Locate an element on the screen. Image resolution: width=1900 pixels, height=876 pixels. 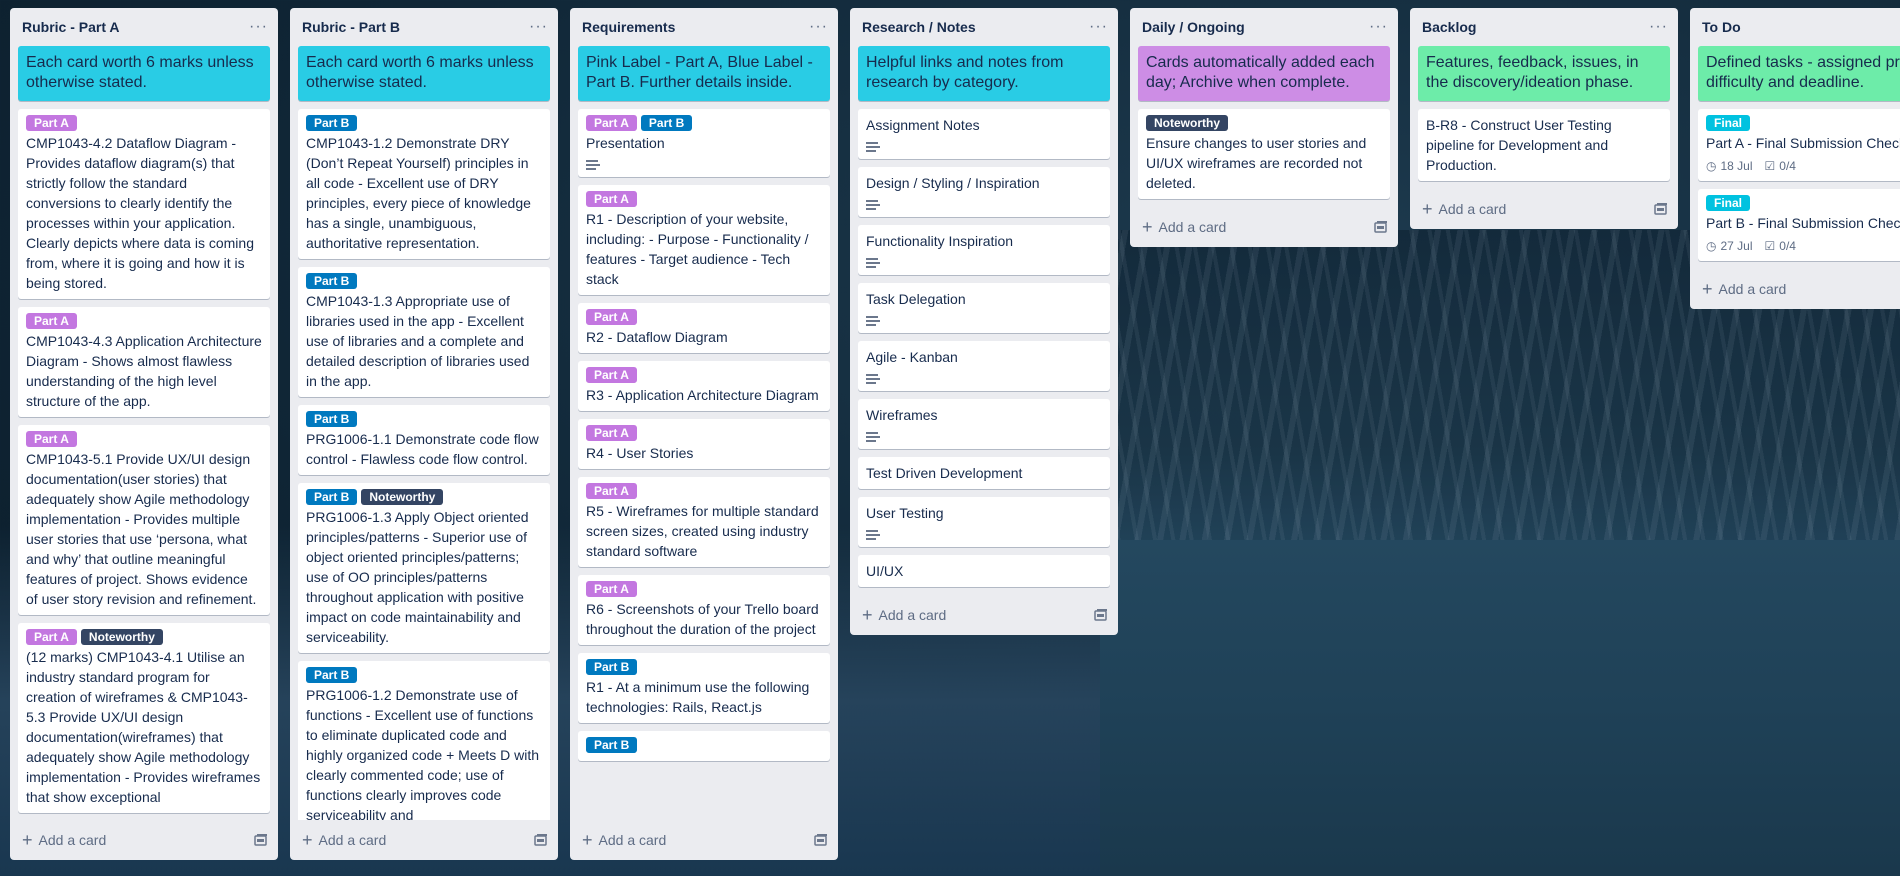
card: Test Driven Development is located at coordinates (984, 473).